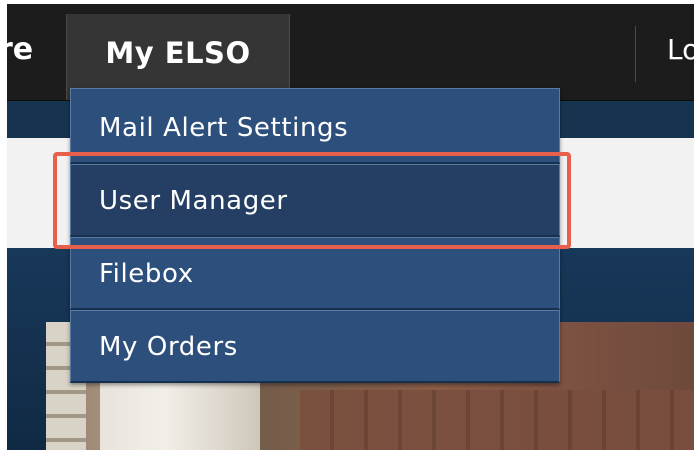  I want to click on nav-item-previous: re, so click(16, 52).